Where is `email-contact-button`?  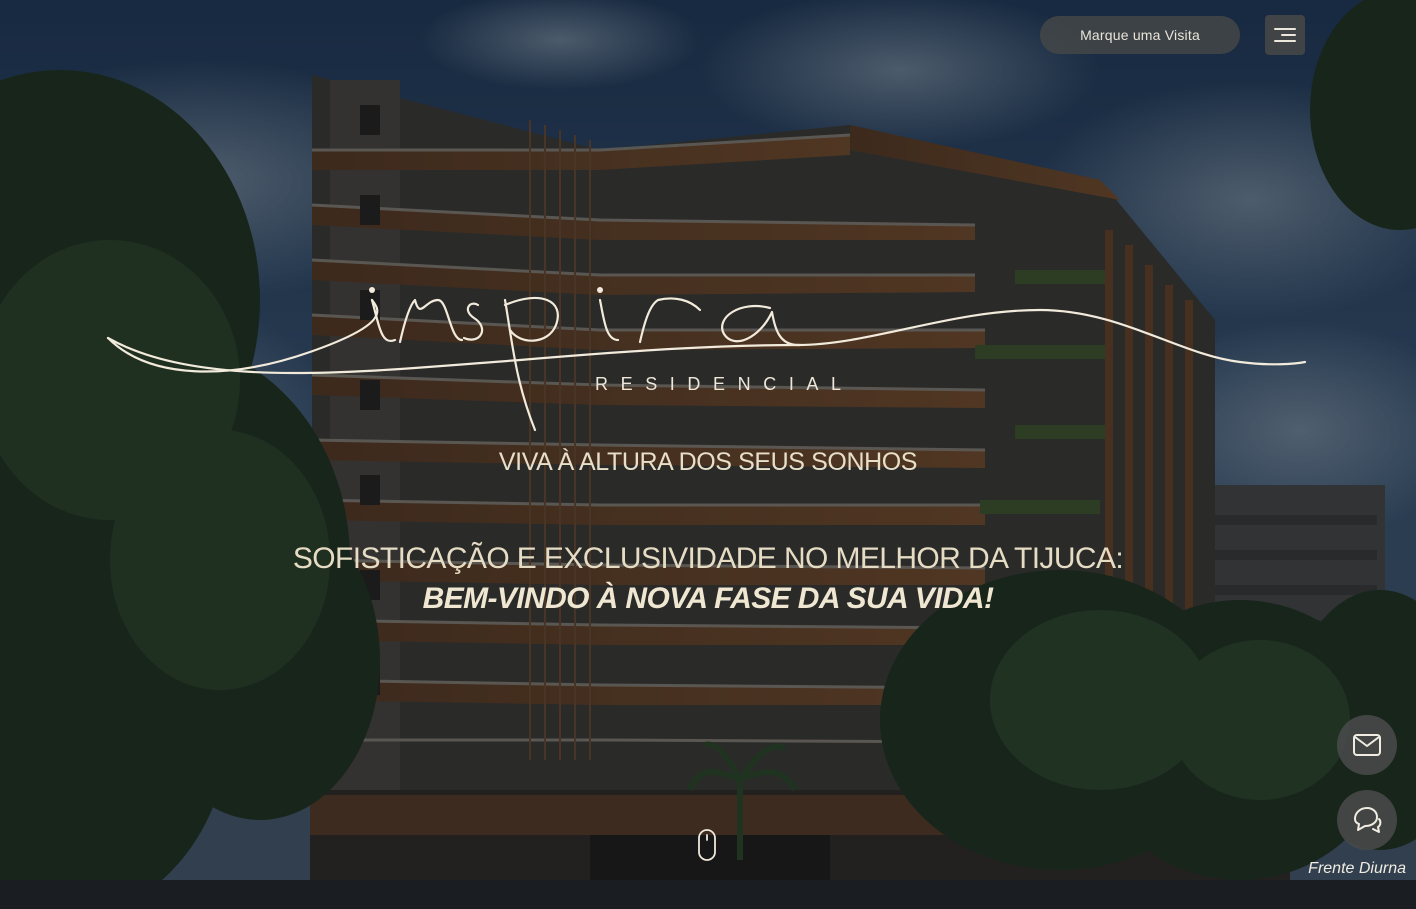 email-contact-button is located at coordinates (1367, 745).